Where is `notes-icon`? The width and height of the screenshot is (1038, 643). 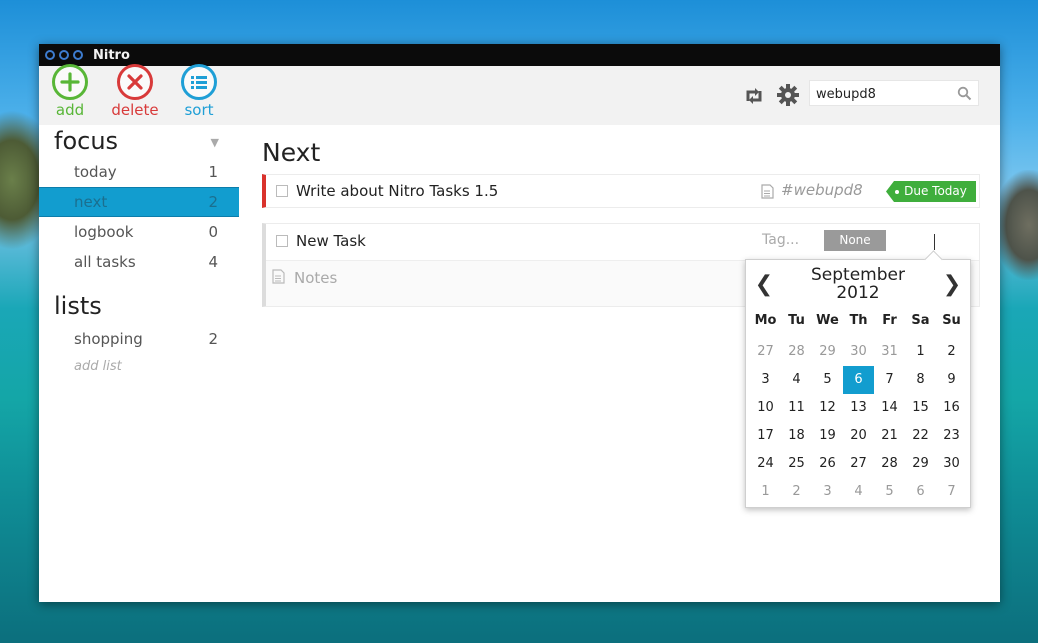 notes-icon is located at coordinates (278, 276).